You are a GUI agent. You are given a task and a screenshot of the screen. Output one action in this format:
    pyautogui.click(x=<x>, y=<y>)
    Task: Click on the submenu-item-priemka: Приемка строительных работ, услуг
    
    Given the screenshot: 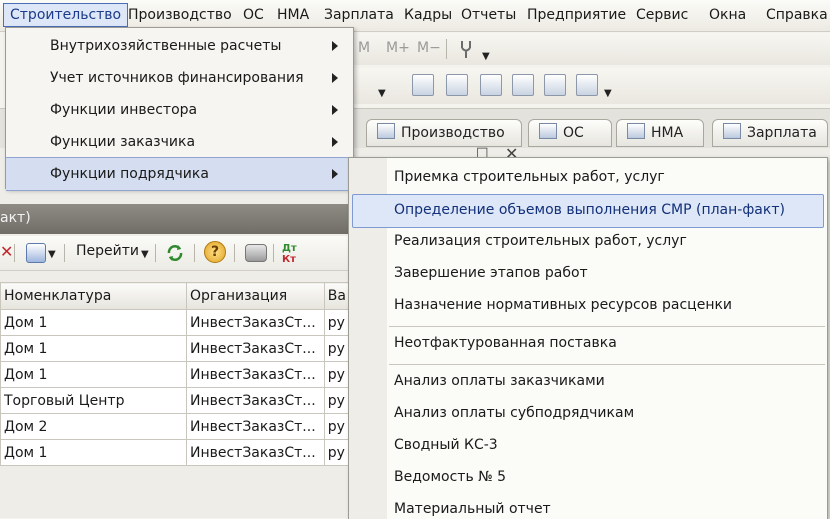 What is the action you would take?
    pyautogui.click(x=587, y=178)
    